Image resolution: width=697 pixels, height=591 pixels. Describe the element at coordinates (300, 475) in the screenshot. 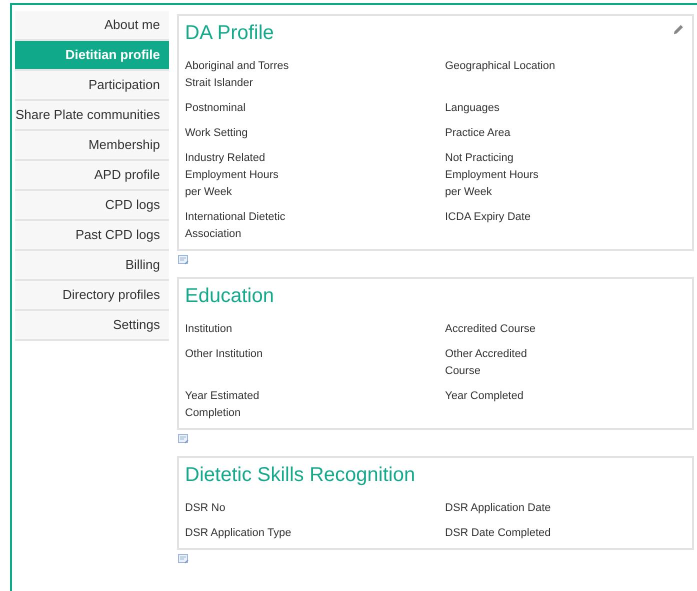

I see `section-title: Dietetic Skills Recognition` at that location.